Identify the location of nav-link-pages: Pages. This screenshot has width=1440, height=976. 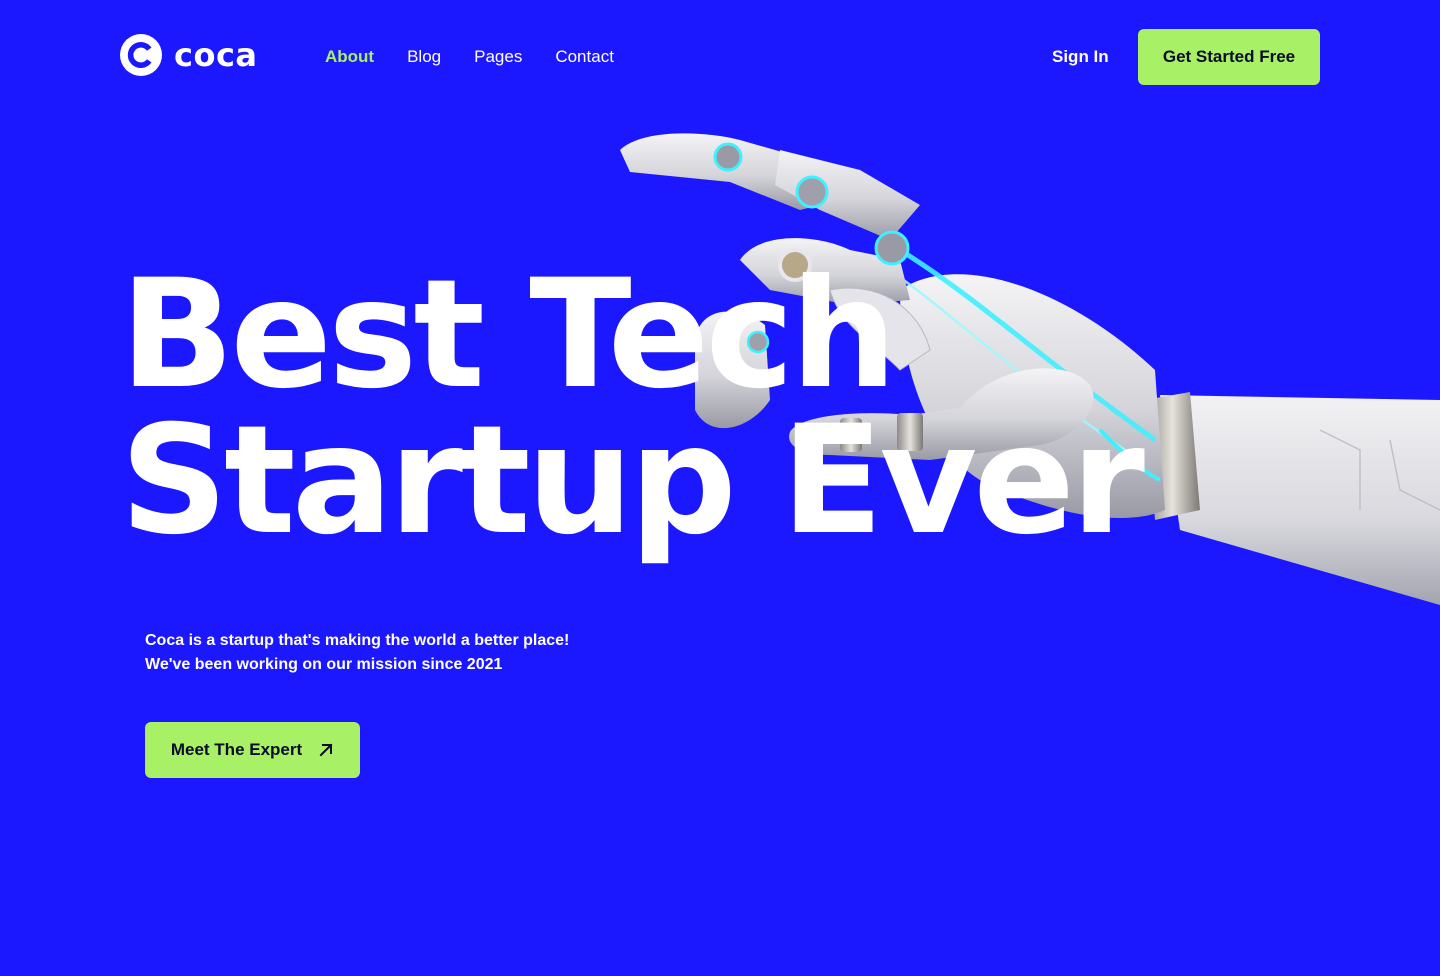
(498, 57).